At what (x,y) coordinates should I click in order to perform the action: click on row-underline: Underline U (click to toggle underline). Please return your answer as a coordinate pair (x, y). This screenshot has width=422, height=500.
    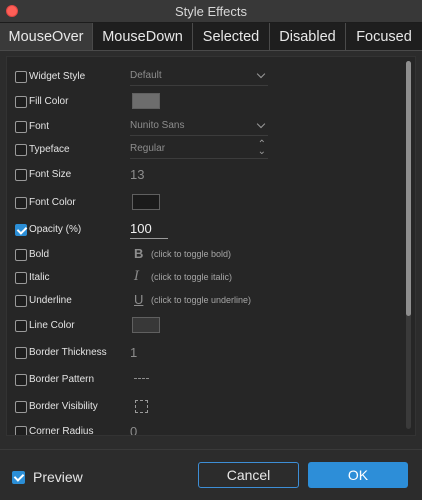
    Looking at the image, I should click on (197, 301).